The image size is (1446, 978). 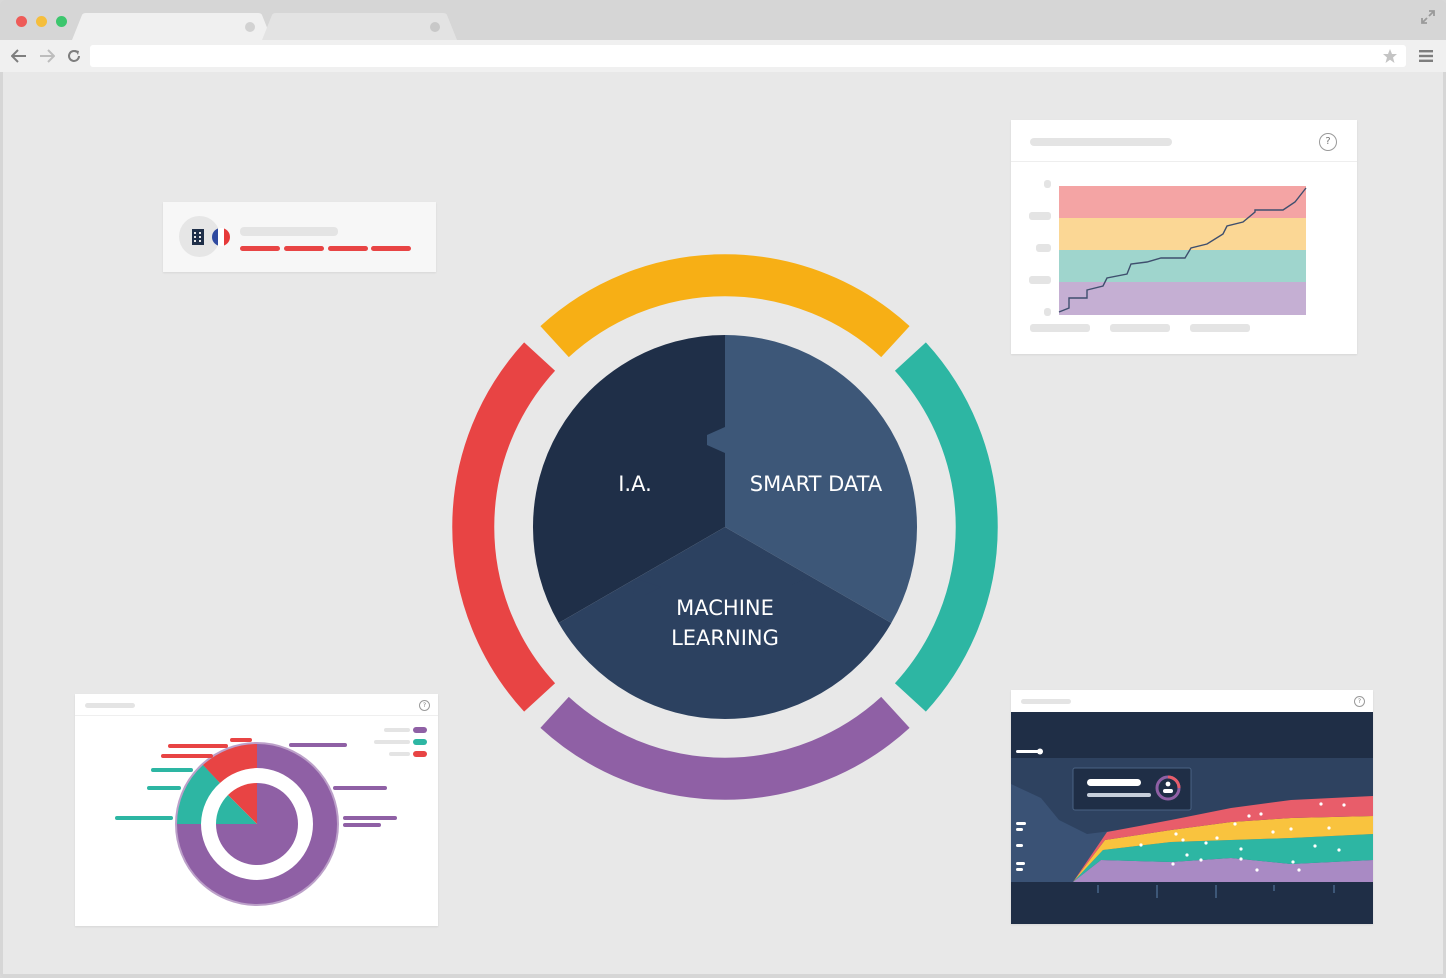 What do you see at coordinates (21, 21) in the screenshot?
I see `close-window-button` at bounding box center [21, 21].